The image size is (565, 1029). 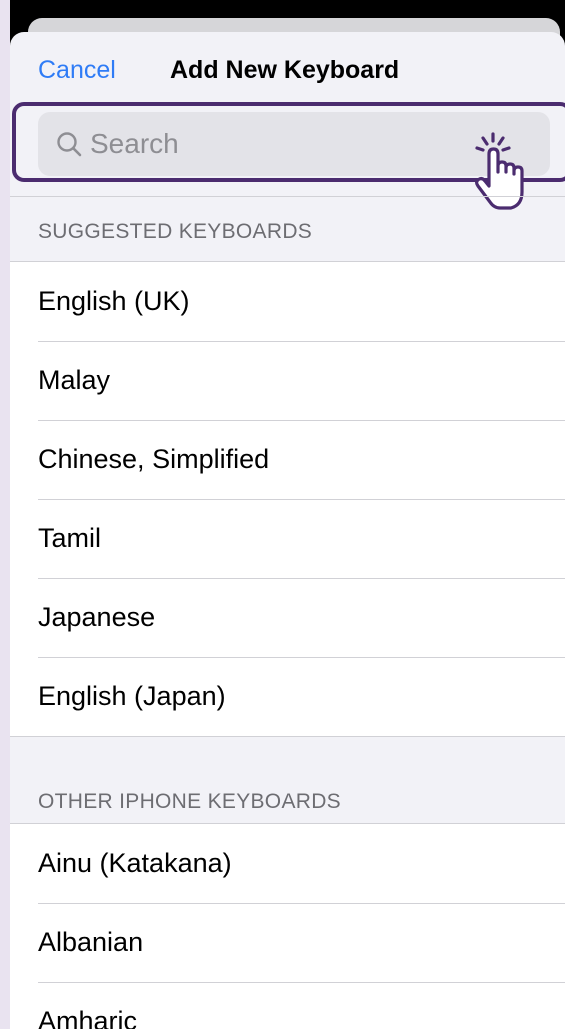 I want to click on list-item: Malay, so click(x=287, y=380).